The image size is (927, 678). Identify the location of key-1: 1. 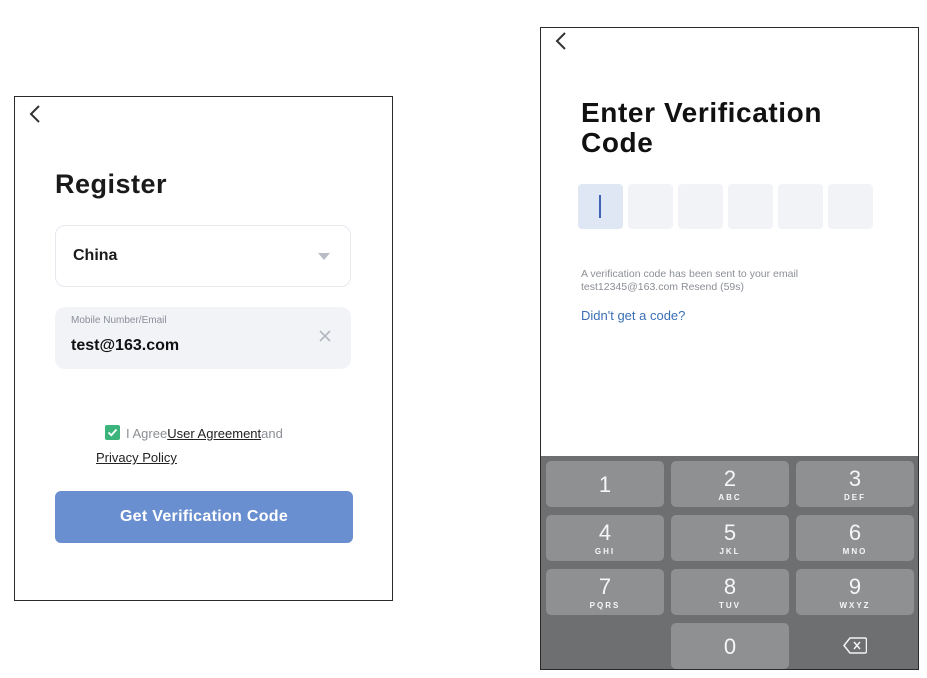
(605, 484).